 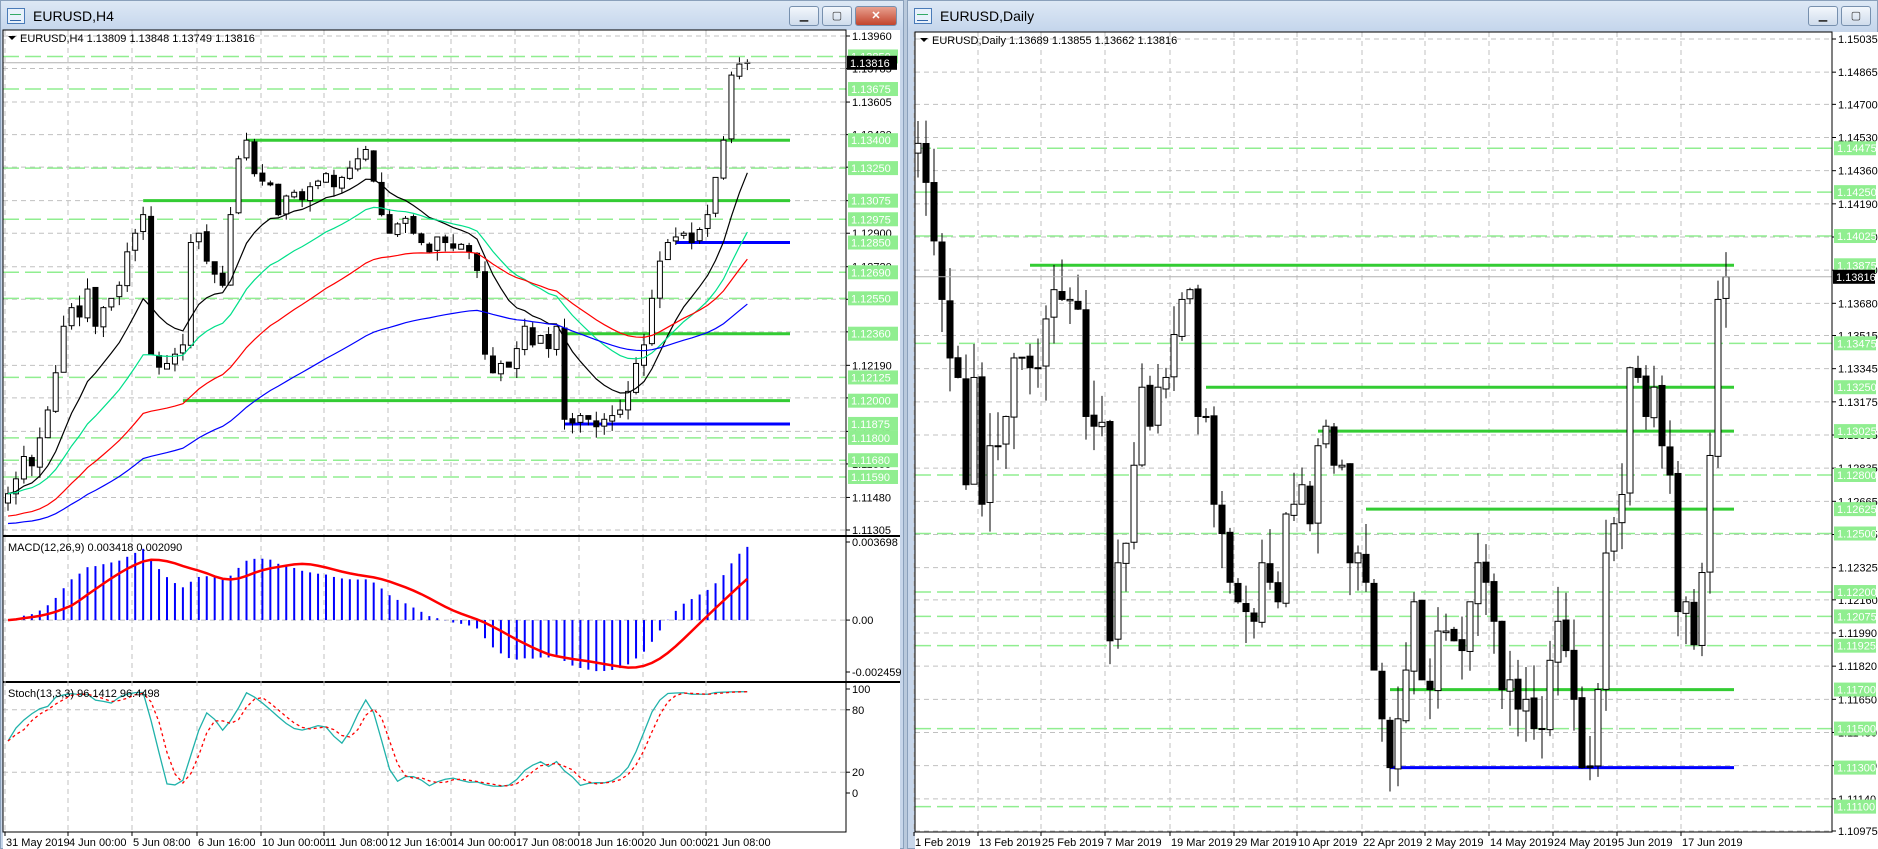 I want to click on price-tick-label: 1.14190, so click(x=1858, y=205).